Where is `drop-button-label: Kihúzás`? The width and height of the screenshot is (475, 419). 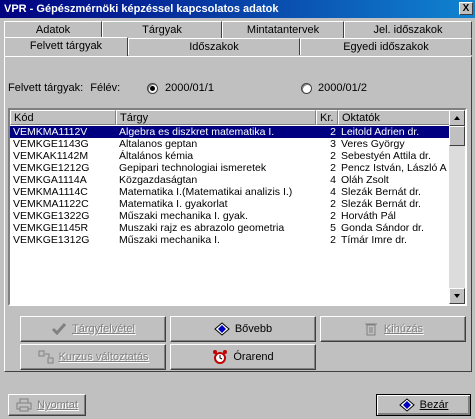 drop-button-label: Kihúzás is located at coordinates (403, 329).